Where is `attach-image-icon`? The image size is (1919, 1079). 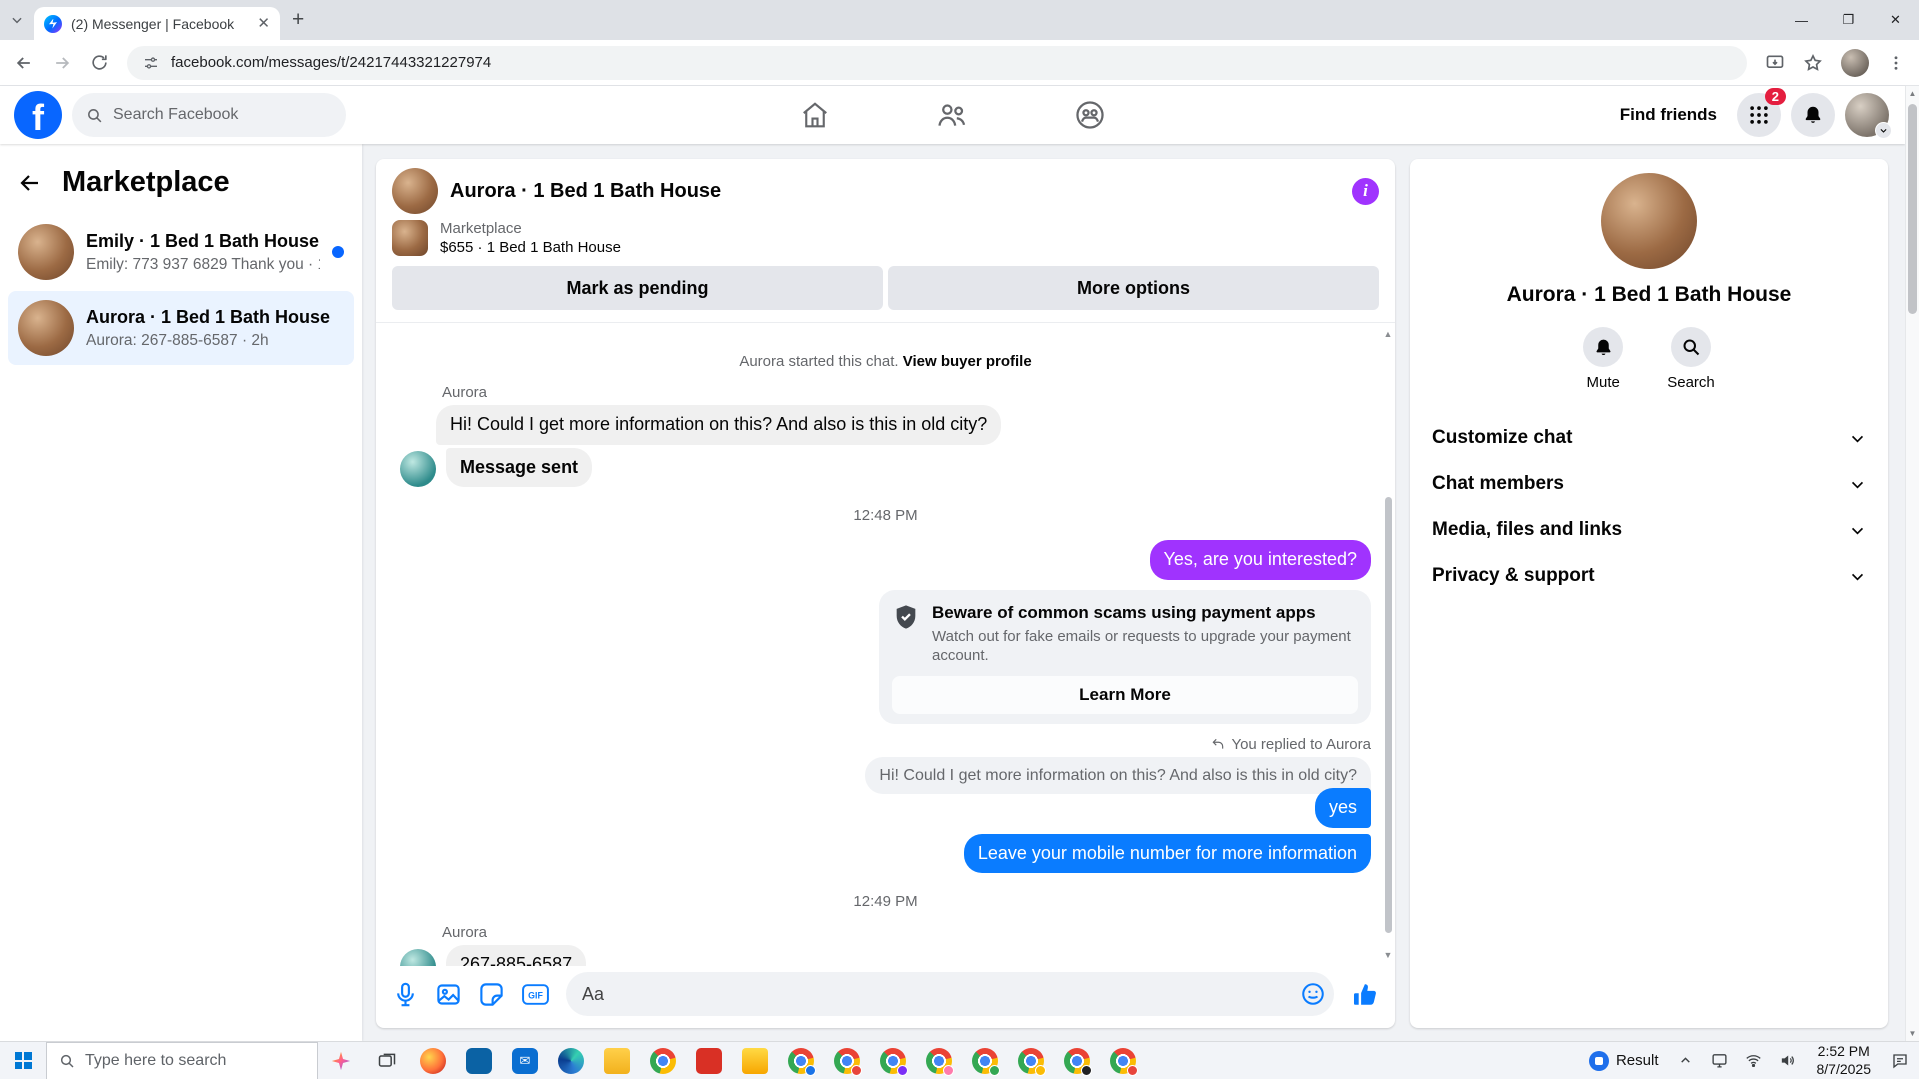
attach-image-icon is located at coordinates (448, 994).